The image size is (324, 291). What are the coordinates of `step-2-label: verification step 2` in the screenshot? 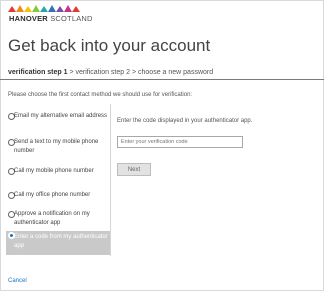 It's located at (103, 72).